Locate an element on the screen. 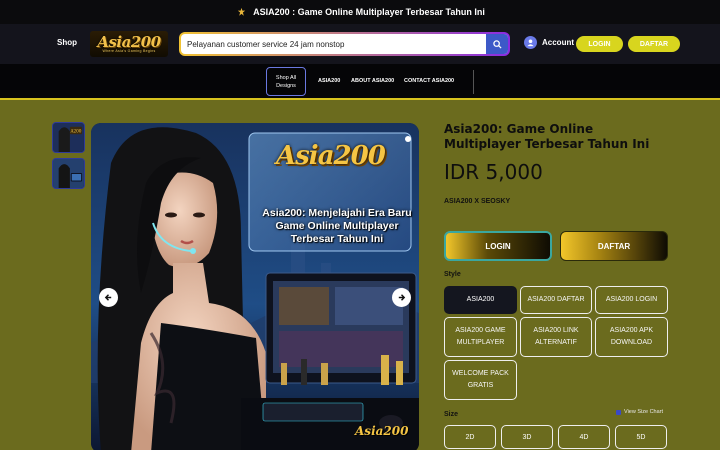  style-label: Style is located at coordinates (452, 274).